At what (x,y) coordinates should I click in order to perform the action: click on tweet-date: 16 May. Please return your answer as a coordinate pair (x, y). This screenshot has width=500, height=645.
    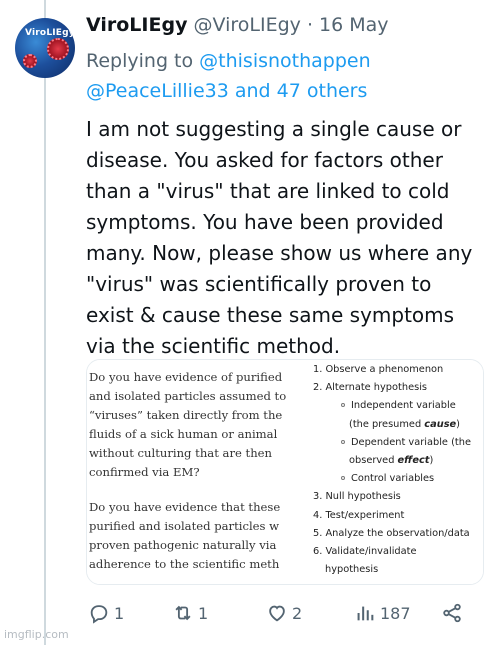
    Looking at the image, I should click on (354, 25).